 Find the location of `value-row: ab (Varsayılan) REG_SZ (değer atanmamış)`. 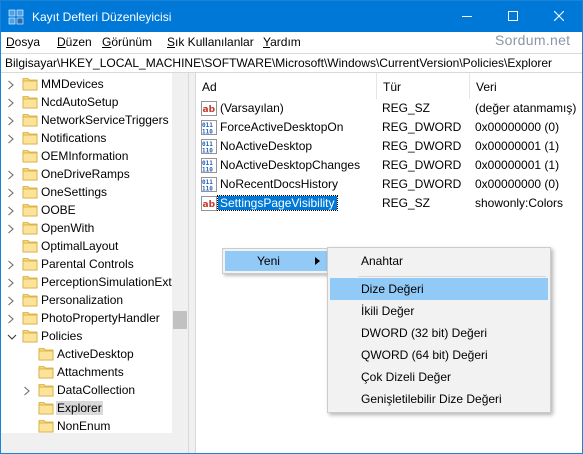

value-row: ab (Varsayılan) REG_SZ (değer atanmamış) is located at coordinates (389, 108).